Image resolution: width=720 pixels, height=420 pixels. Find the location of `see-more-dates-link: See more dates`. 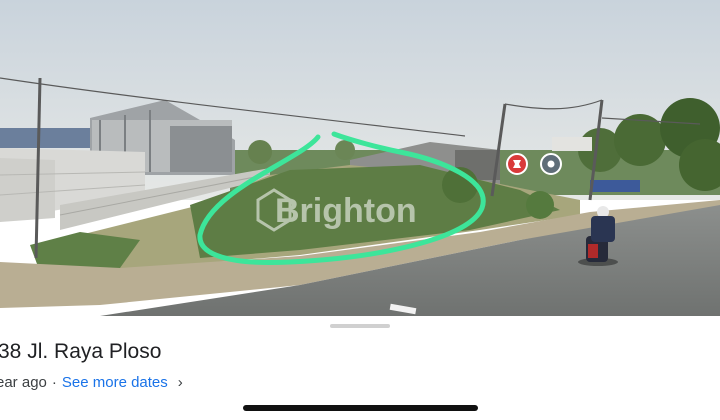

see-more-dates-link: See more dates is located at coordinates (115, 382).